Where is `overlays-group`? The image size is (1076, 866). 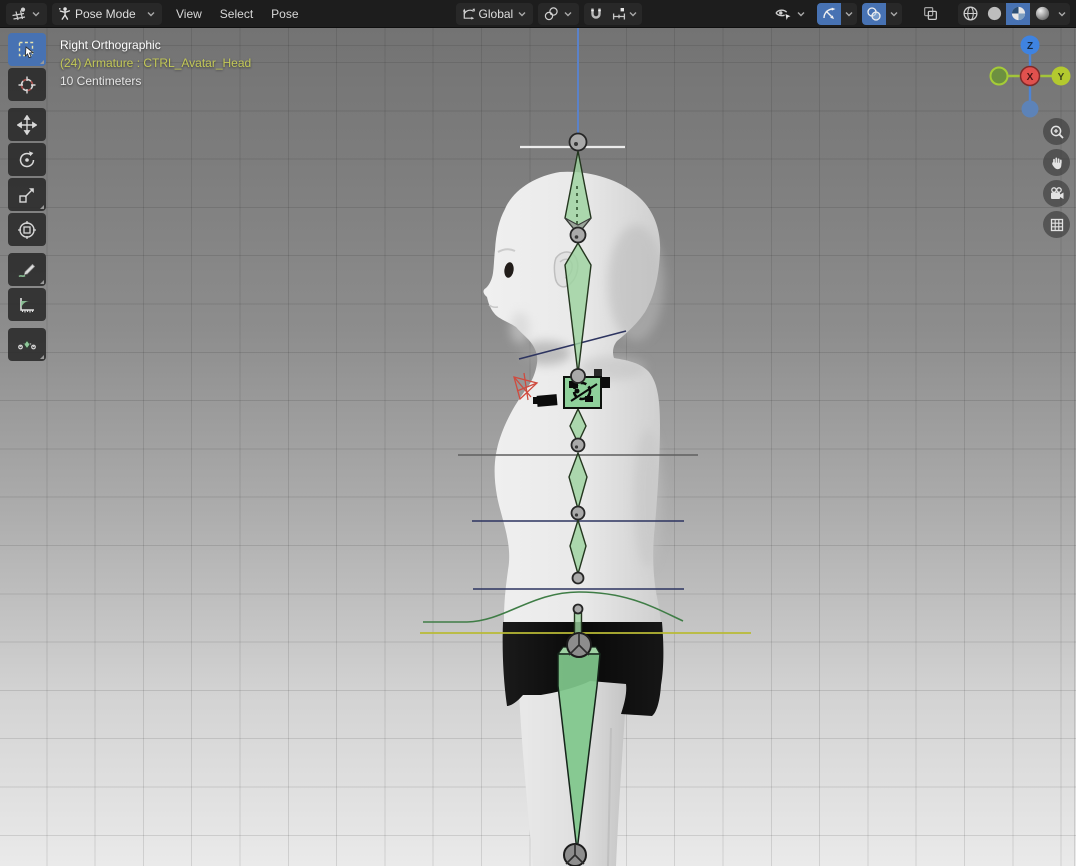
overlays-group is located at coordinates (882, 13).